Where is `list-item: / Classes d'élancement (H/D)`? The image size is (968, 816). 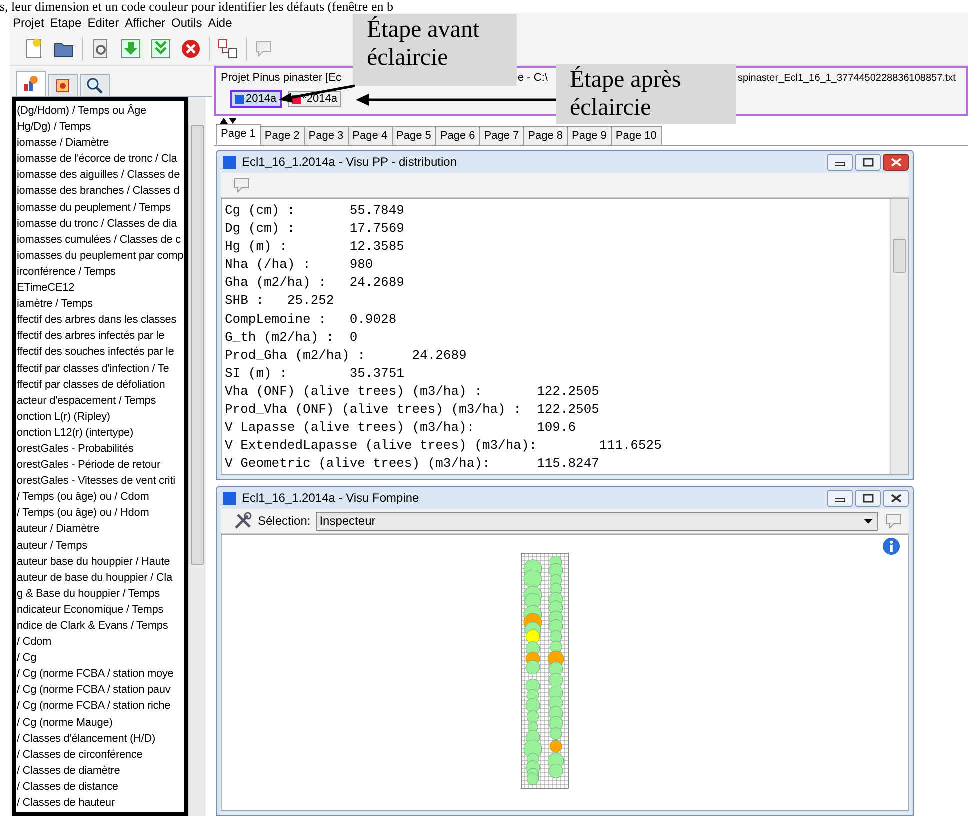
list-item: / Classes d'élancement (H/D) is located at coordinates (100, 738).